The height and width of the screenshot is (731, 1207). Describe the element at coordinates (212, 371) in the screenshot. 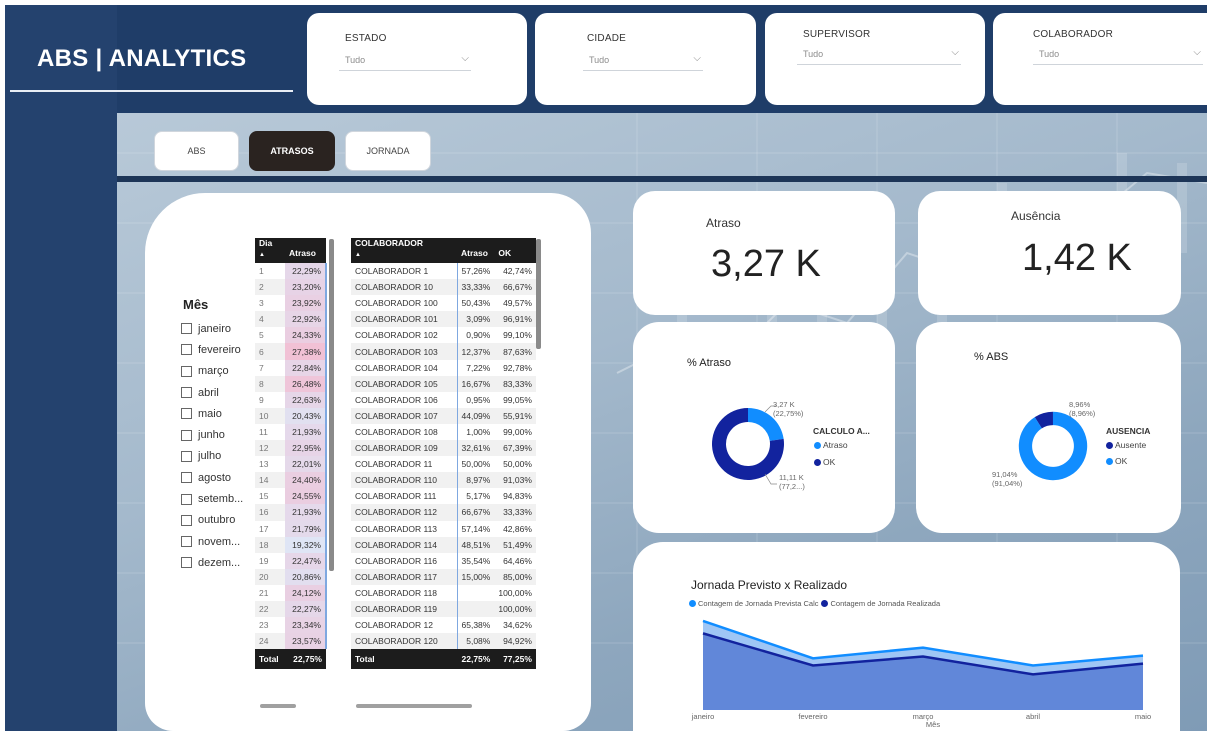

I see `month-option: março` at that location.